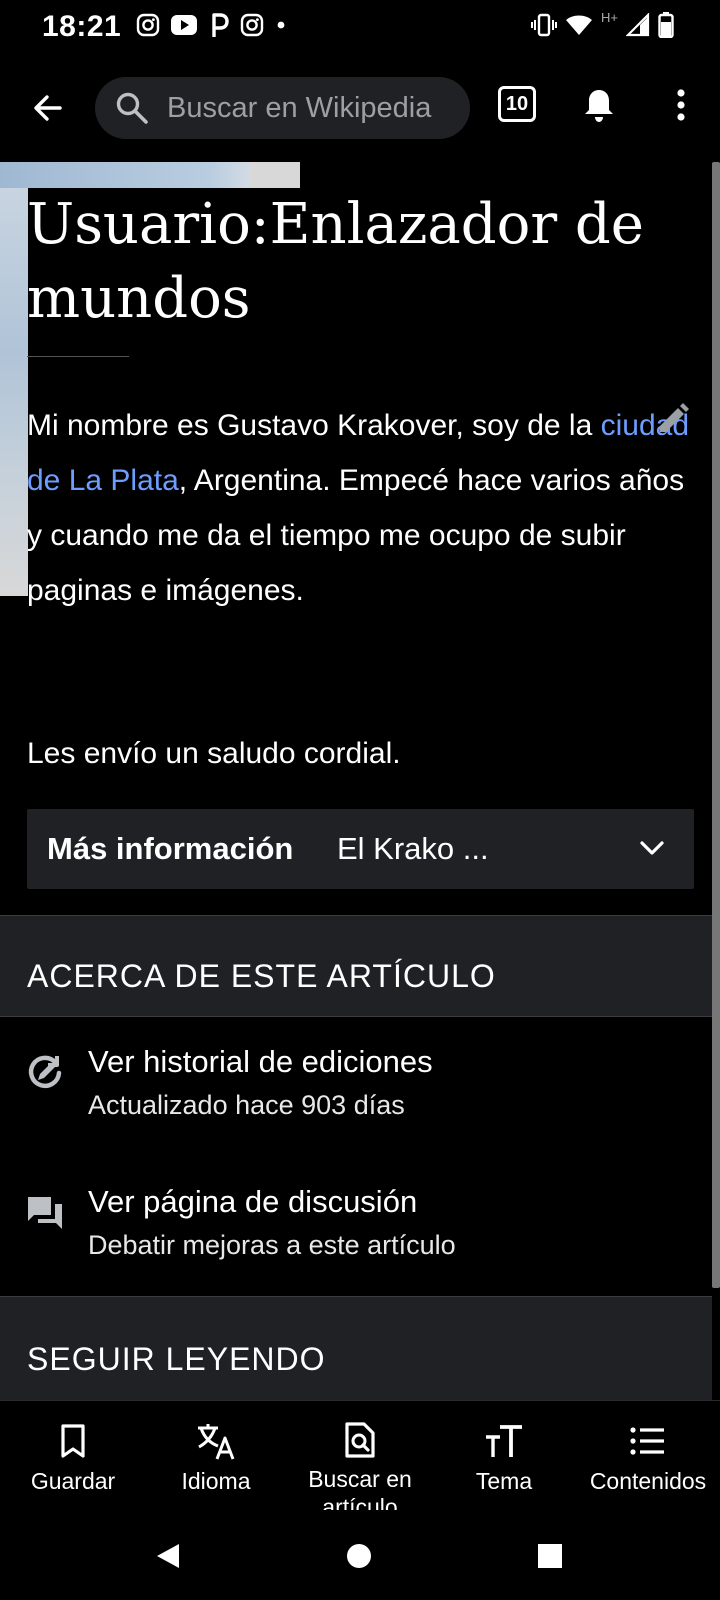 This screenshot has width=720, height=1600. What do you see at coordinates (281, 25) in the screenshot?
I see `dot-icon` at bounding box center [281, 25].